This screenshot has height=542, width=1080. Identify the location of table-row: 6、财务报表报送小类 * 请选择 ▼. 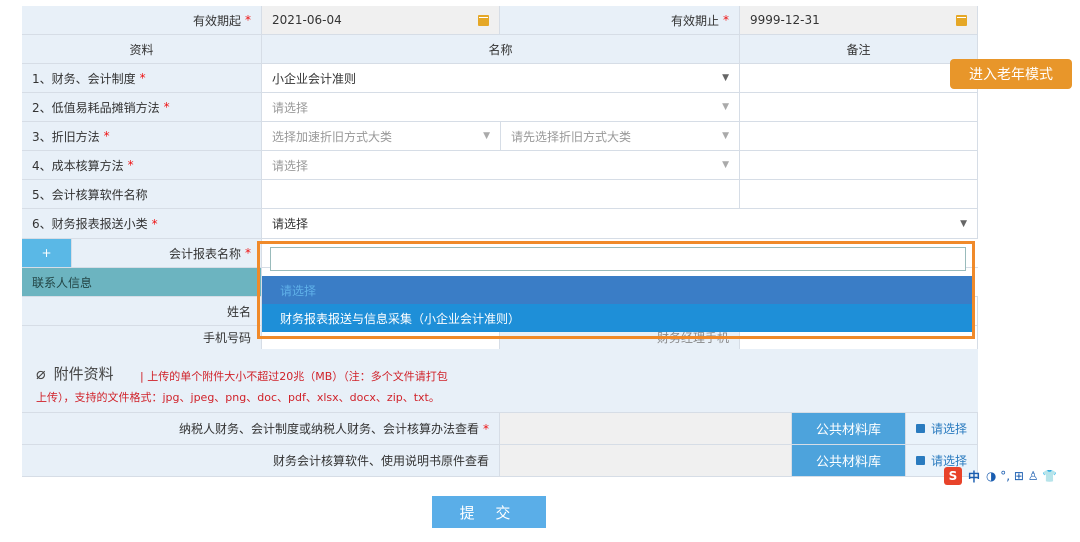
(500, 224).